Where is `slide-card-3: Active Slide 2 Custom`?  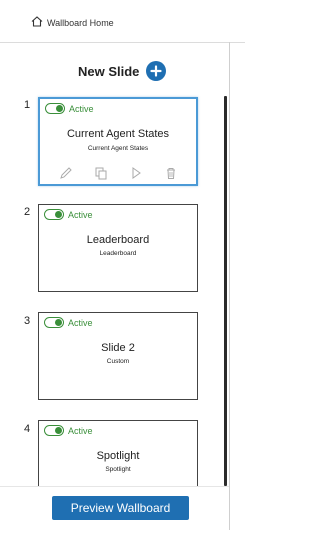 slide-card-3: Active Slide 2 Custom is located at coordinates (118, 356).